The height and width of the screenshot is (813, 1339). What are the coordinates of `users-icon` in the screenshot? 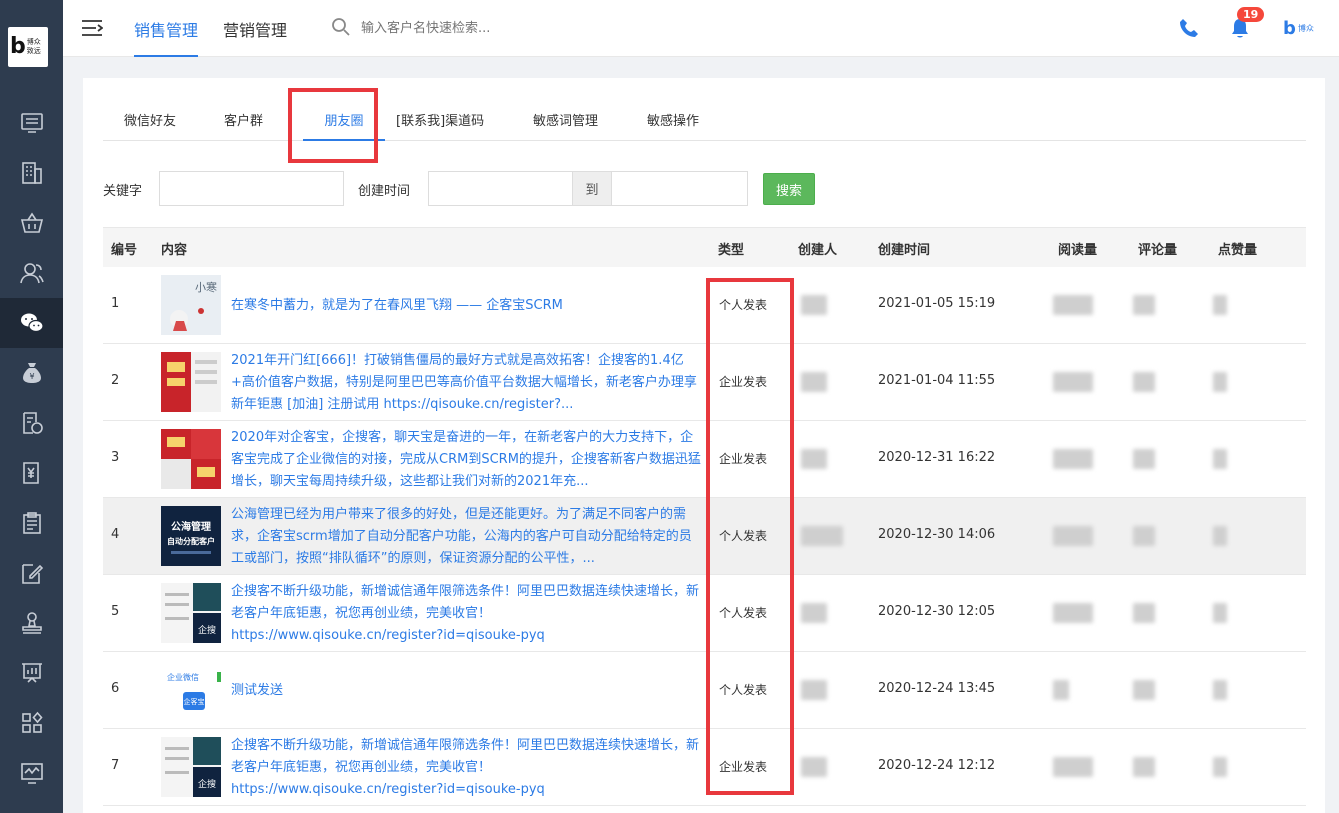 It's located at (31, 273).